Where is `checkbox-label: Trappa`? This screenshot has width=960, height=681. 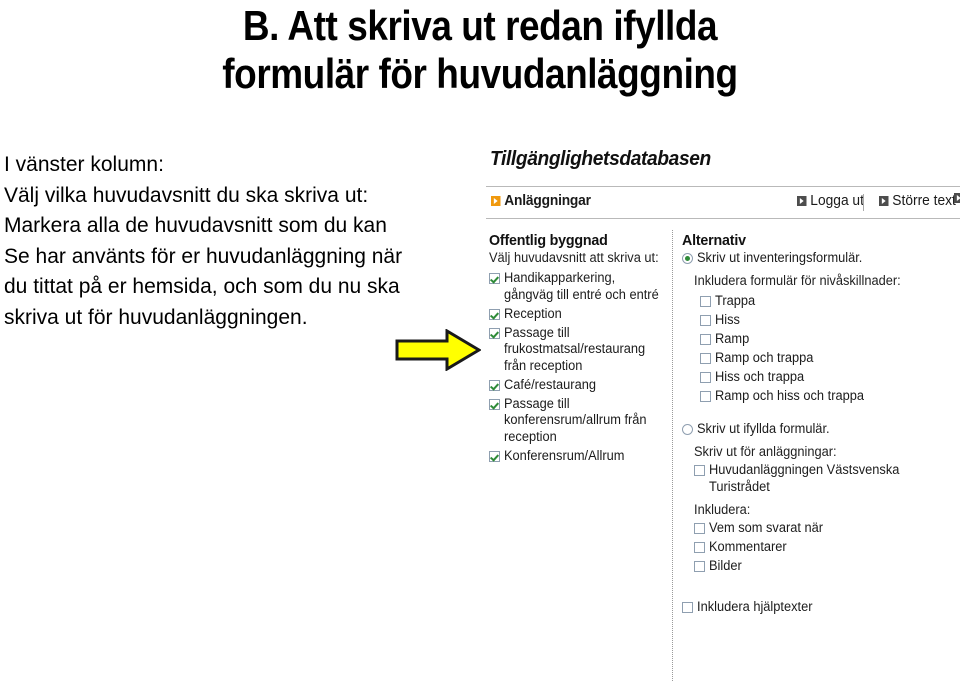 checkbox-label: Trappa is located at coordinates (735, 300).